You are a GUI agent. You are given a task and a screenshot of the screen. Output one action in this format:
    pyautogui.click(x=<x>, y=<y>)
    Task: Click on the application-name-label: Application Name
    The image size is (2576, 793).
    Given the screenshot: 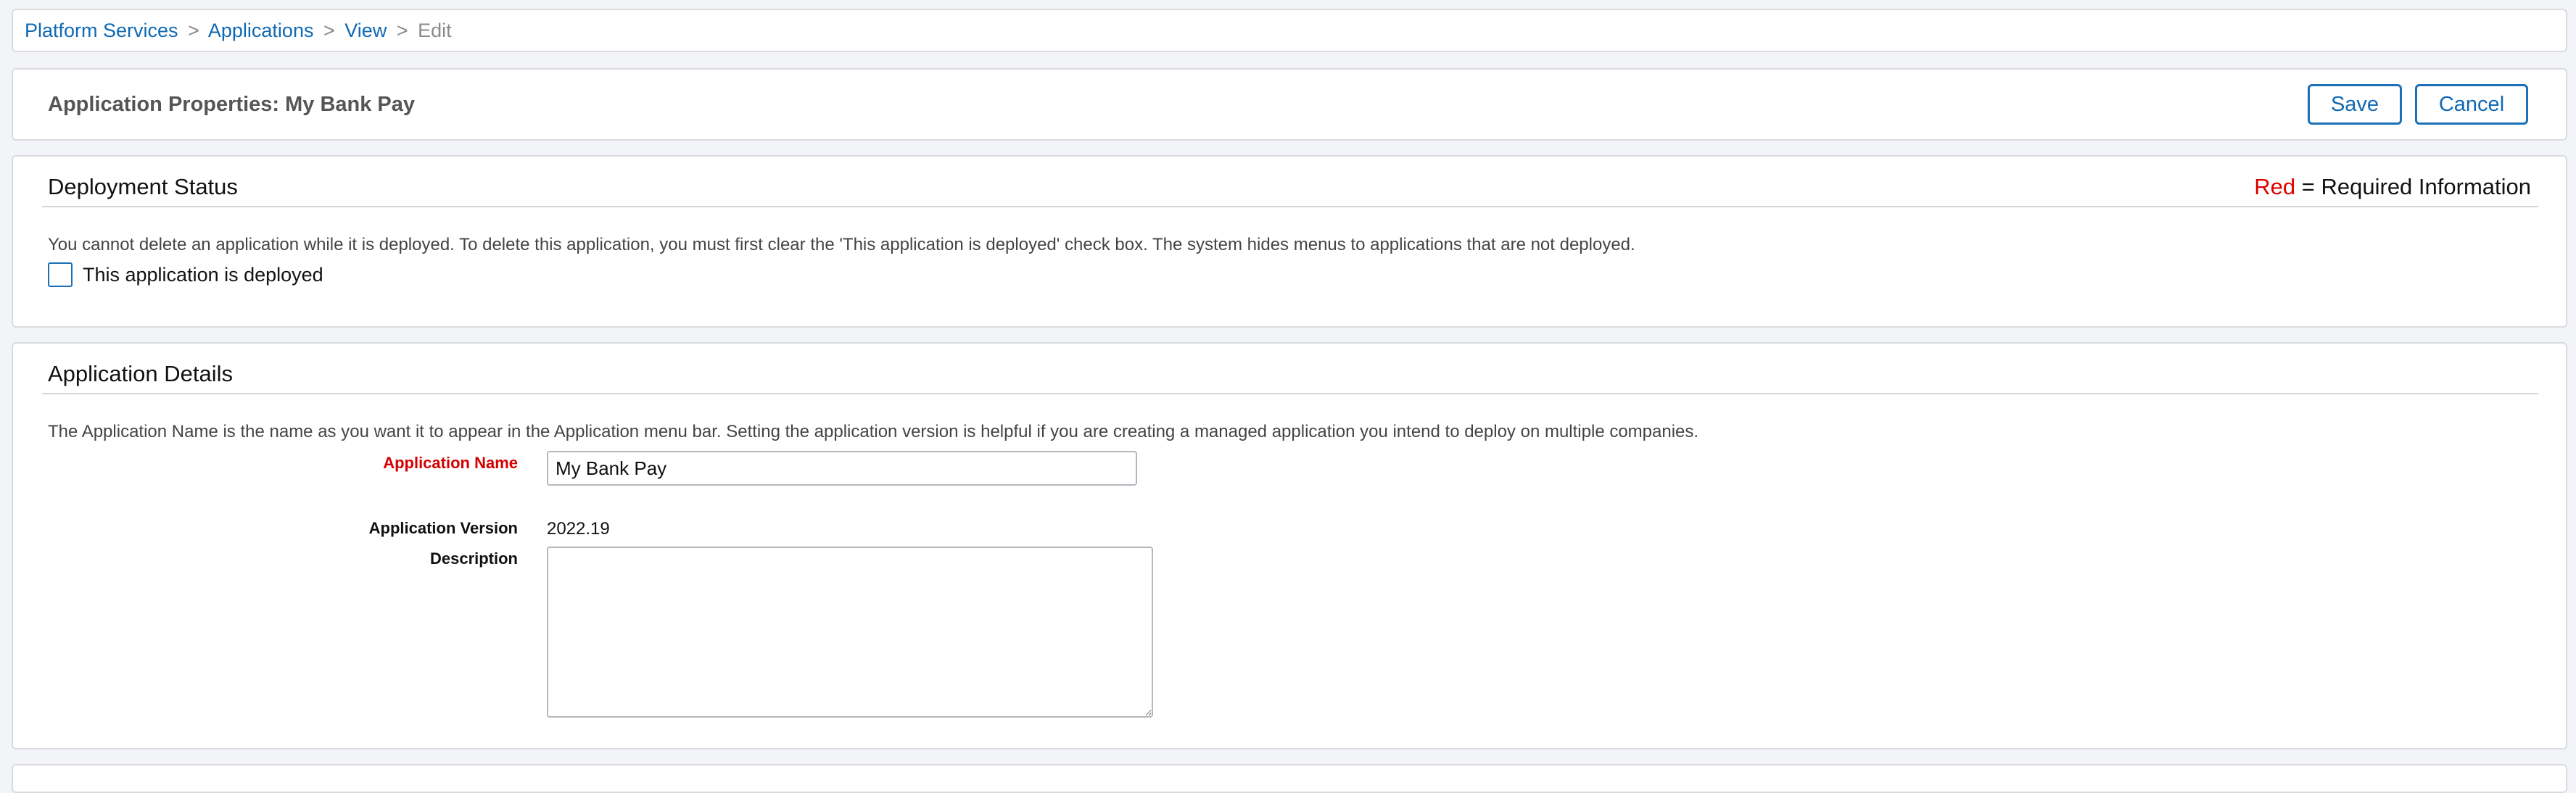 What is the action you would take?
    pyautogui.click(x=451, y=463)
    